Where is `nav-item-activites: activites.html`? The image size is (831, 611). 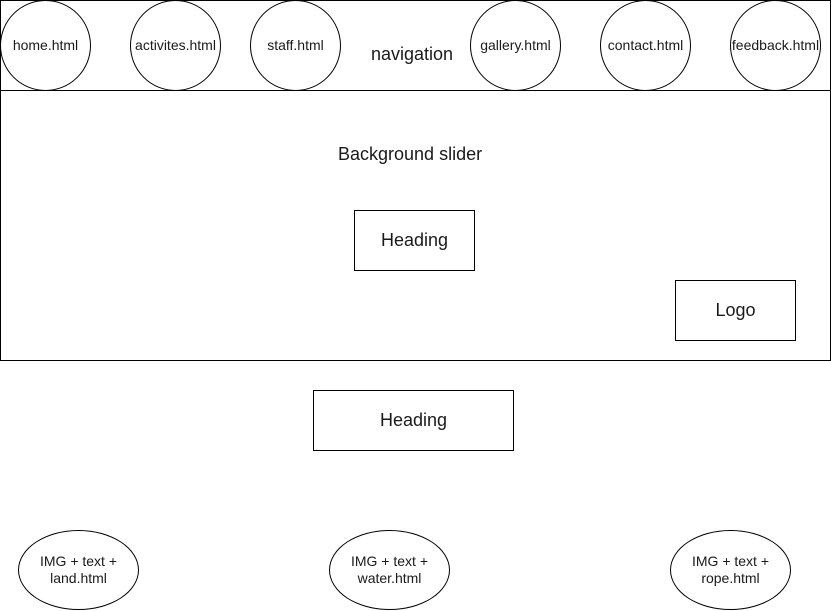
nav-item-activites: activites.html is located at coordinates (175, 45).